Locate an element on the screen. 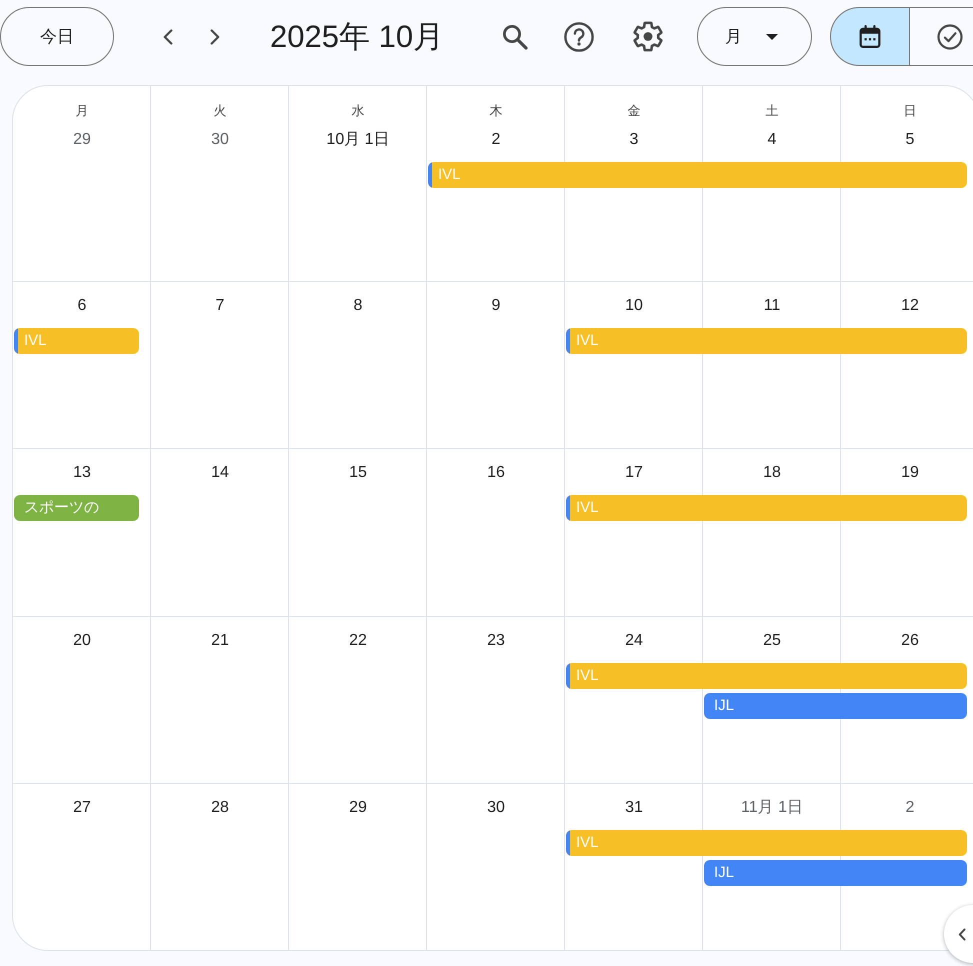 The image size is (973, 966). date-label: 6 is located at coordinates (82, 306).